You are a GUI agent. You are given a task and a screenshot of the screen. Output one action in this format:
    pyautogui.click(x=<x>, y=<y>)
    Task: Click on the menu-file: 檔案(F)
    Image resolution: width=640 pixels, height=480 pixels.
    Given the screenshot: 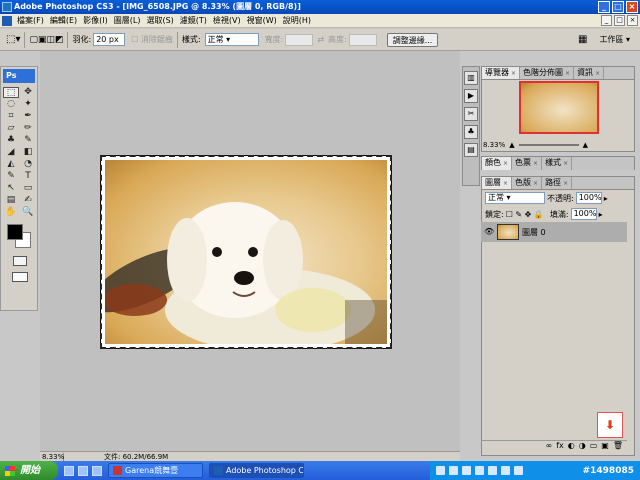 What is the action you would take?
    pyautogui.click(x=30, y=20)
    